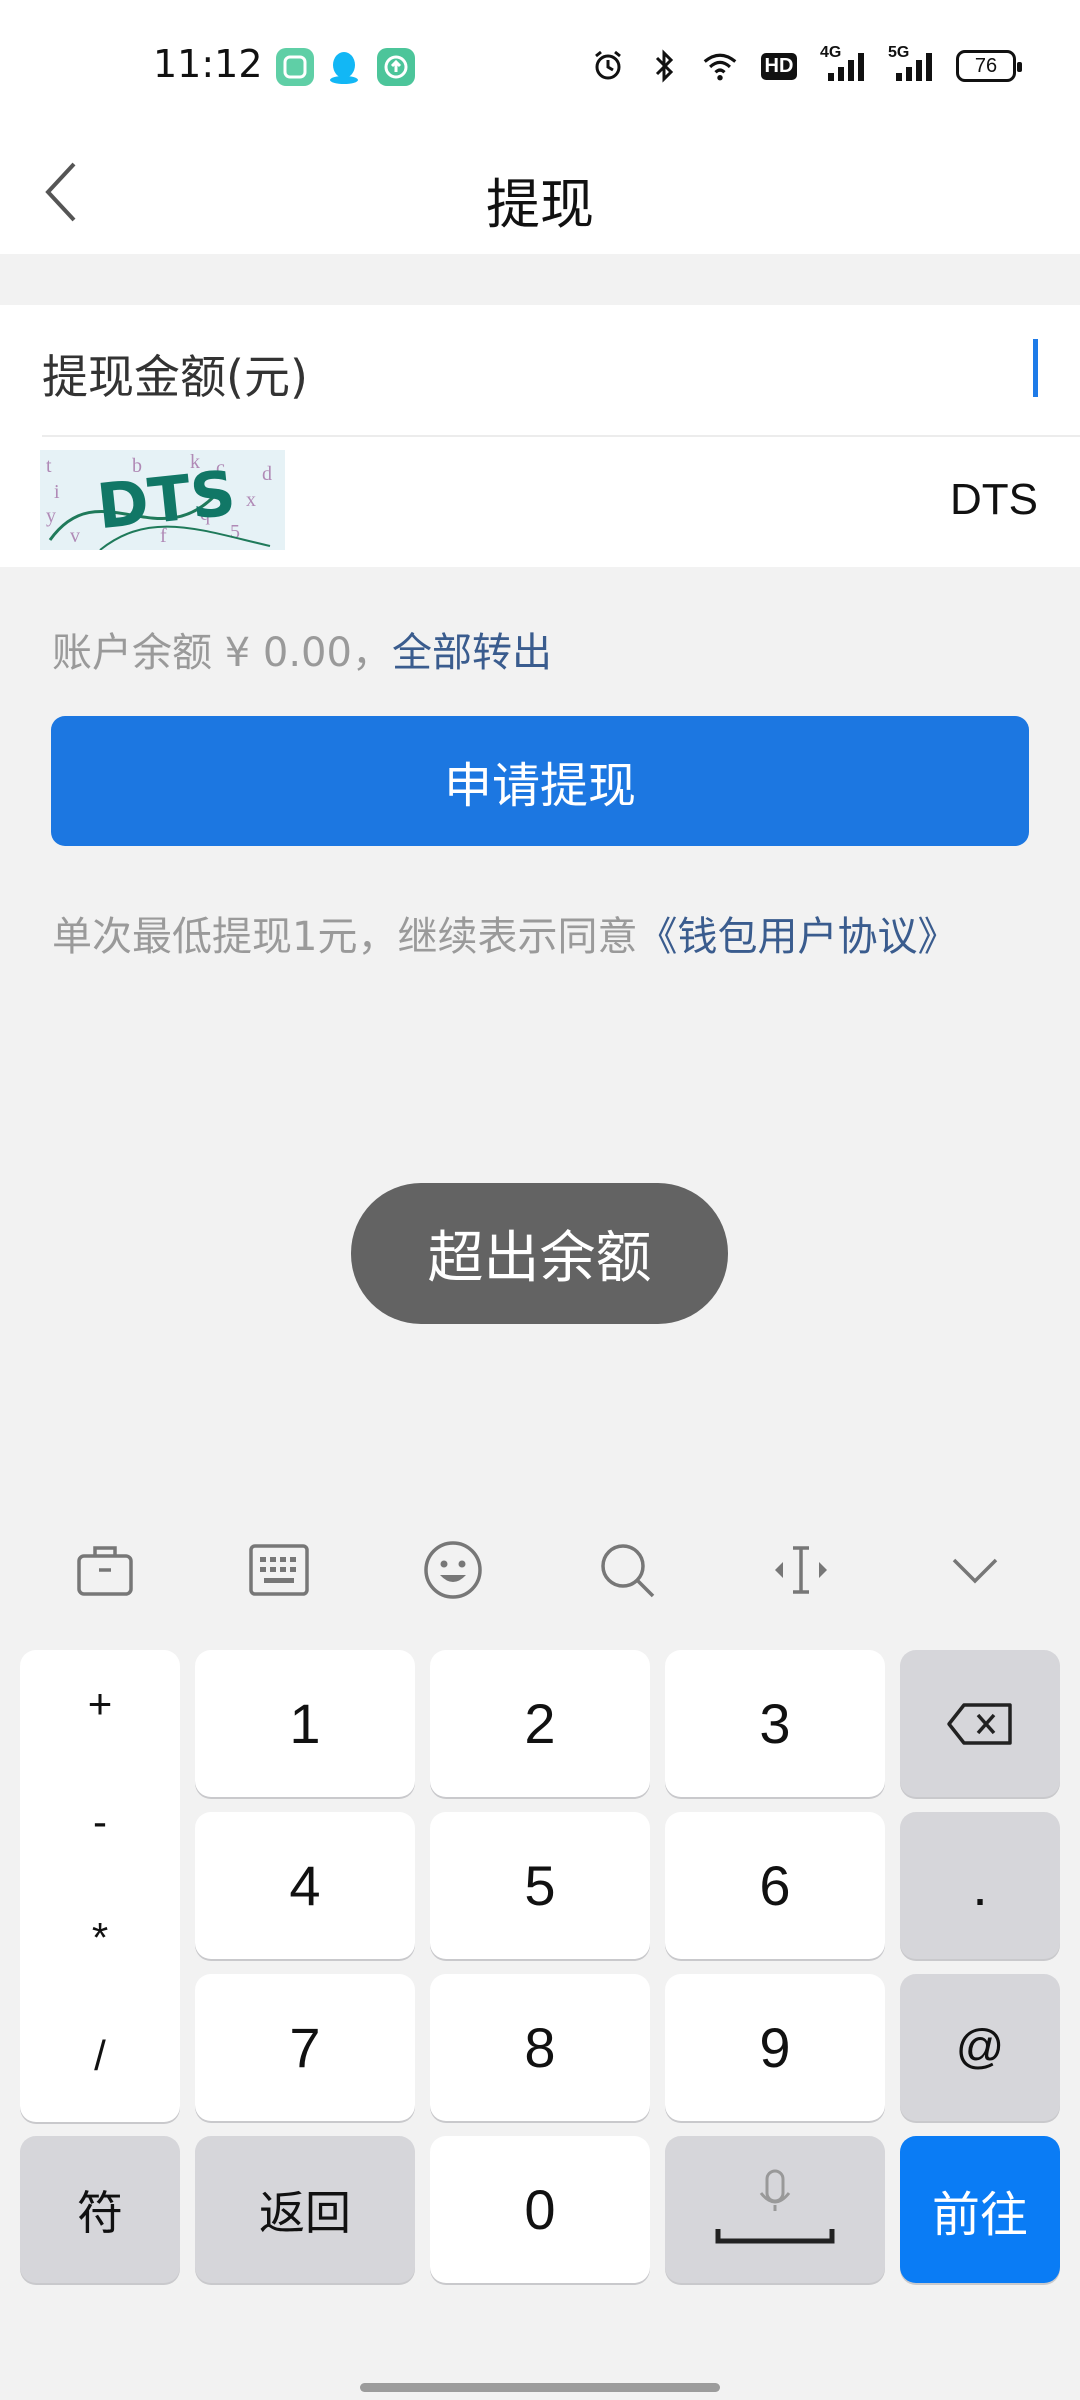  Describe the element at coordinates (75, 536) in the screenshot. I see `svg-text: v` at that location.